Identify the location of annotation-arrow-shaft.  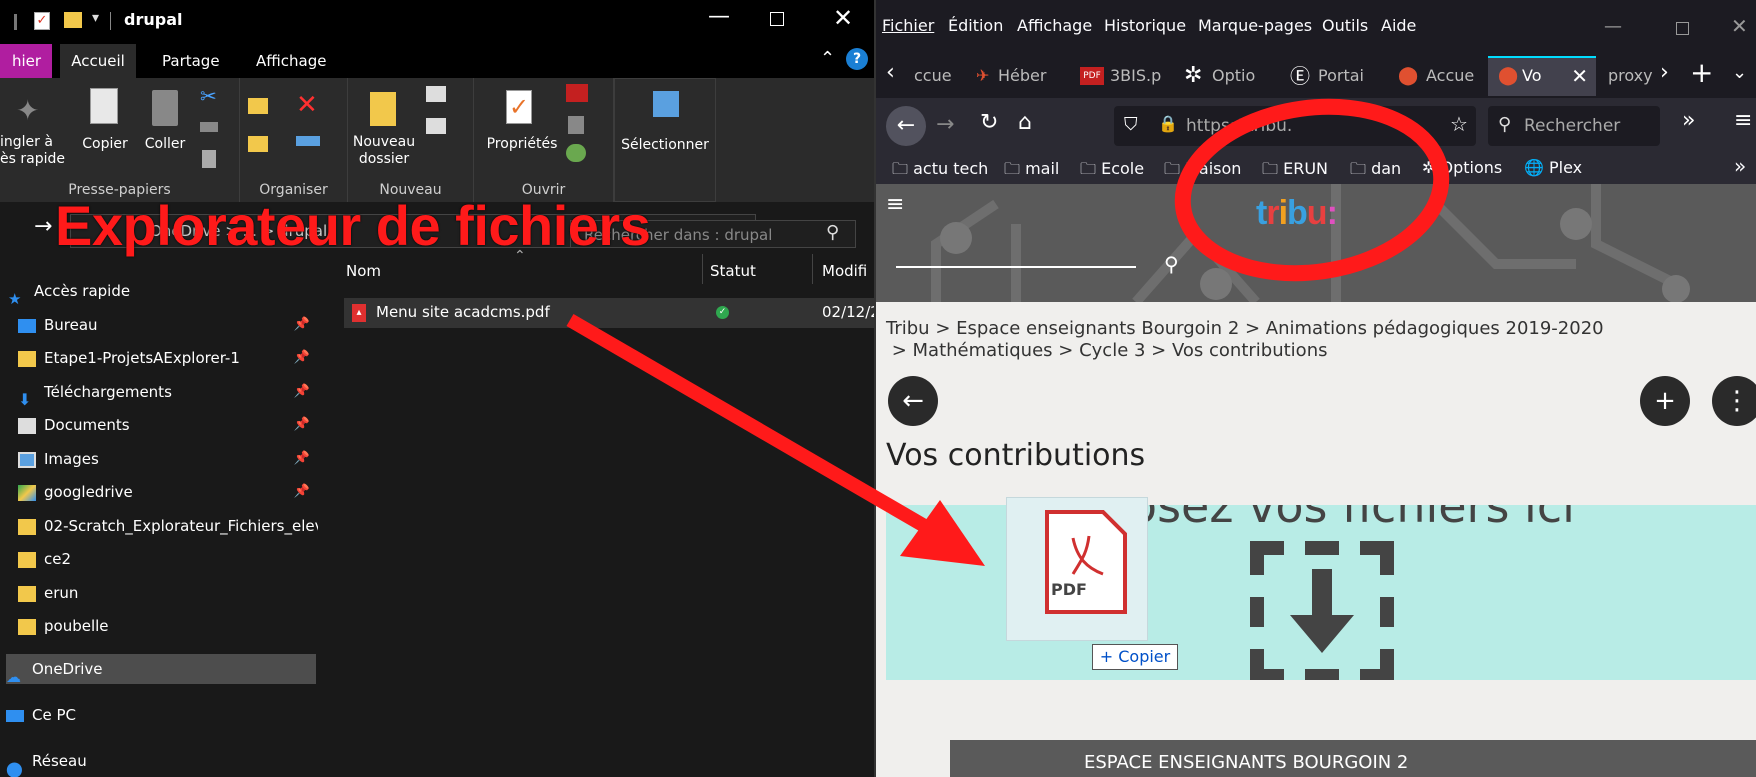
(755, 427).